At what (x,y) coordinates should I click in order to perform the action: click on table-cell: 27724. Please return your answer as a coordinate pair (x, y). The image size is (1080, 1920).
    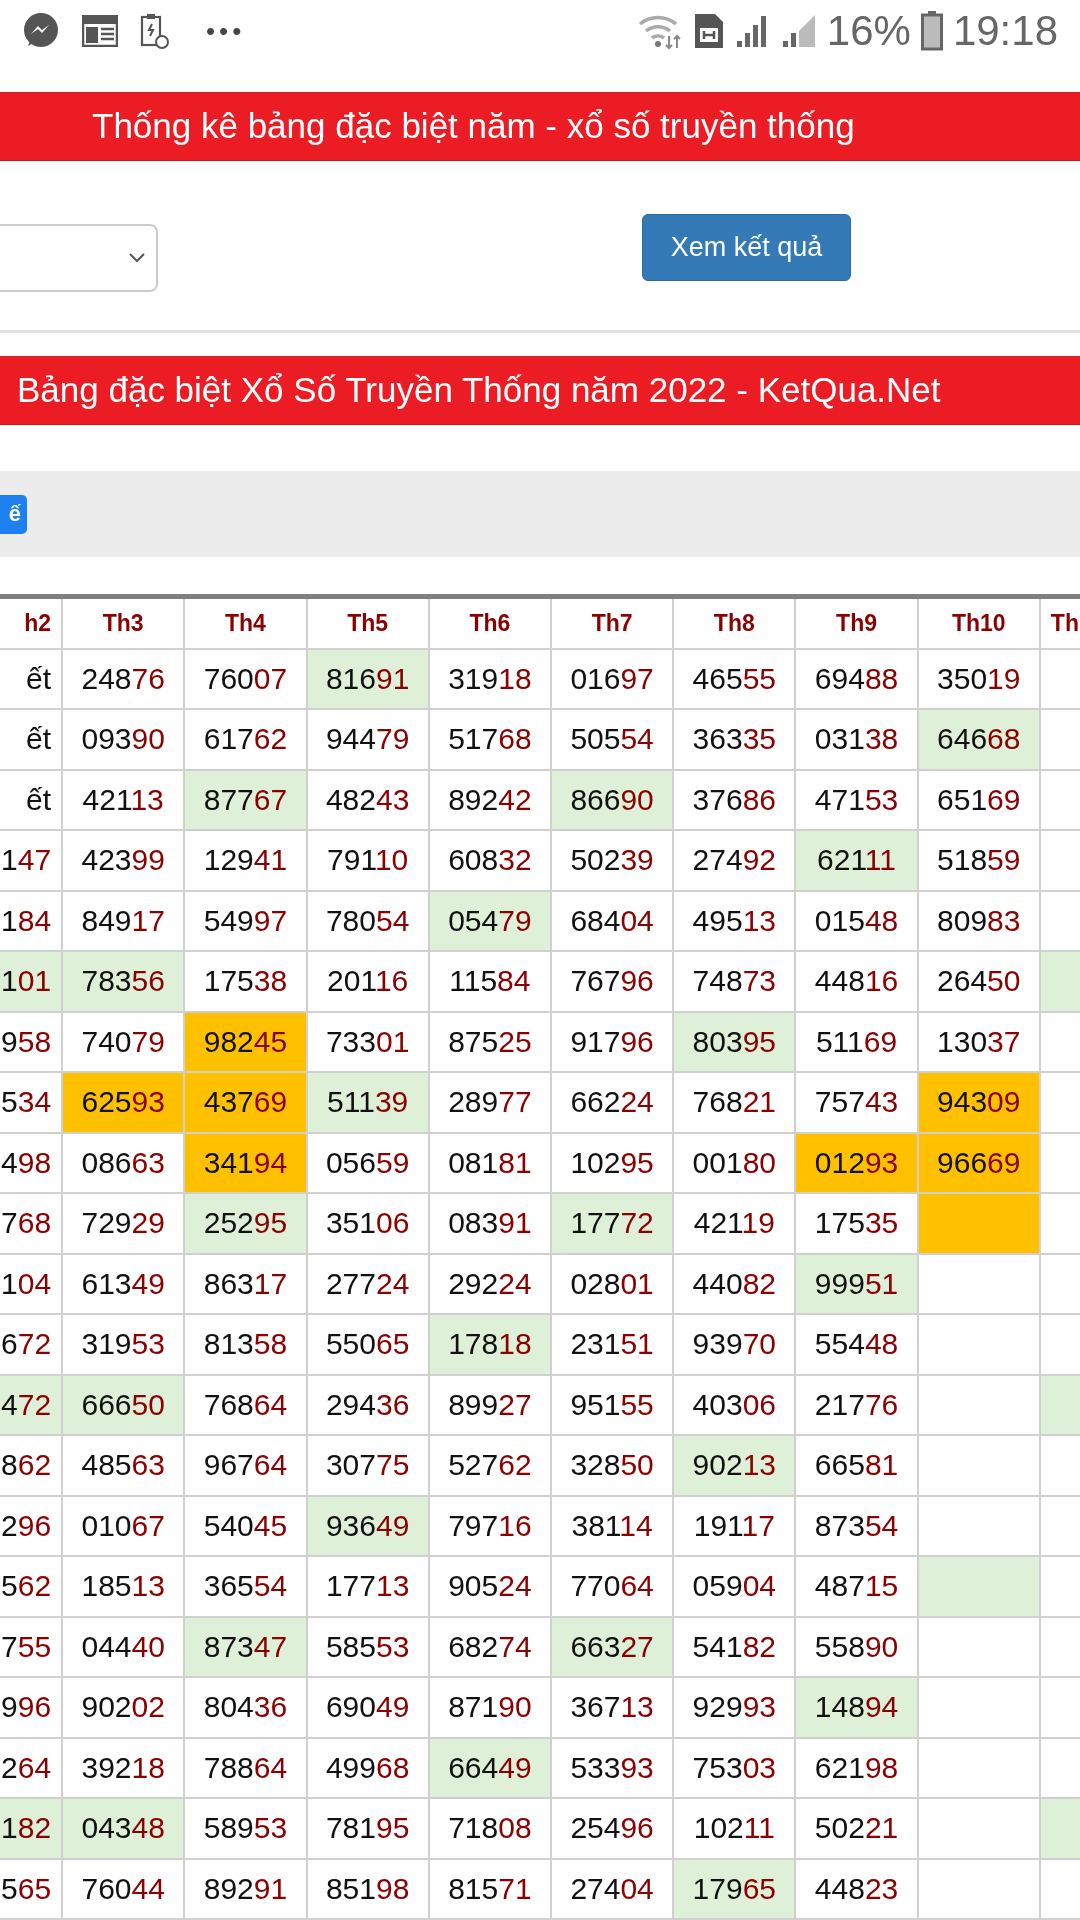
    Looking at the image, I should click on (367, 1283).